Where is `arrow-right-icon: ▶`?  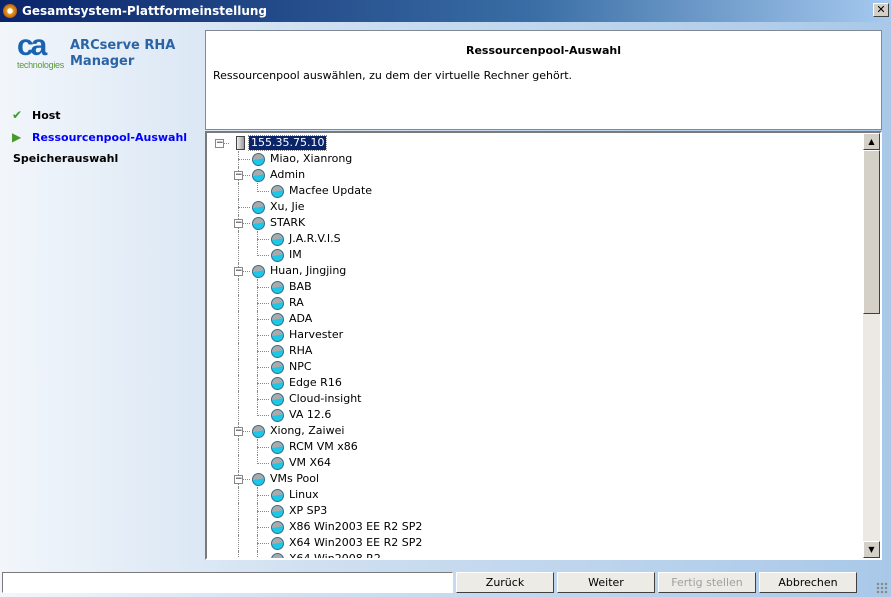 arrow-right-icon: ▶ is located at coordinates (17, 137).